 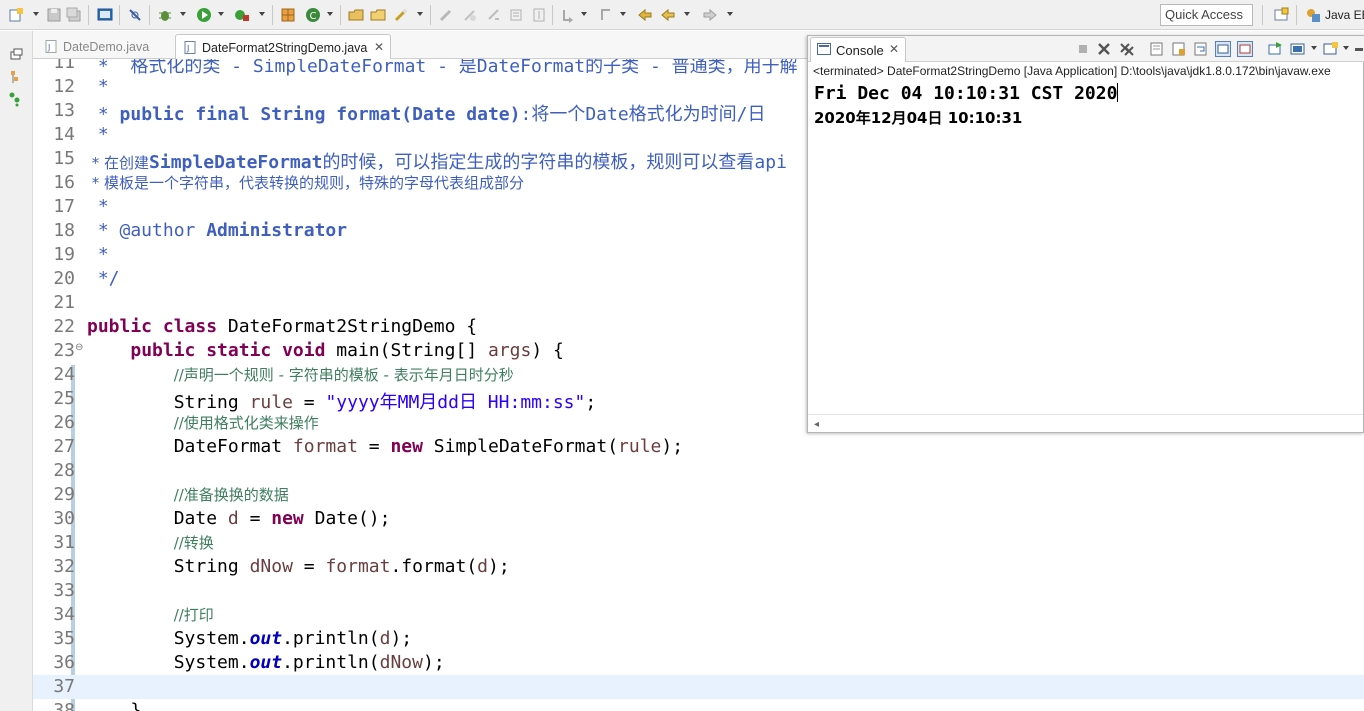 What do you see at coordinates (816, 424) in the screenshot?
I see `scroll-left-arrow-icon: ◂` at bounding box center [816, 424].